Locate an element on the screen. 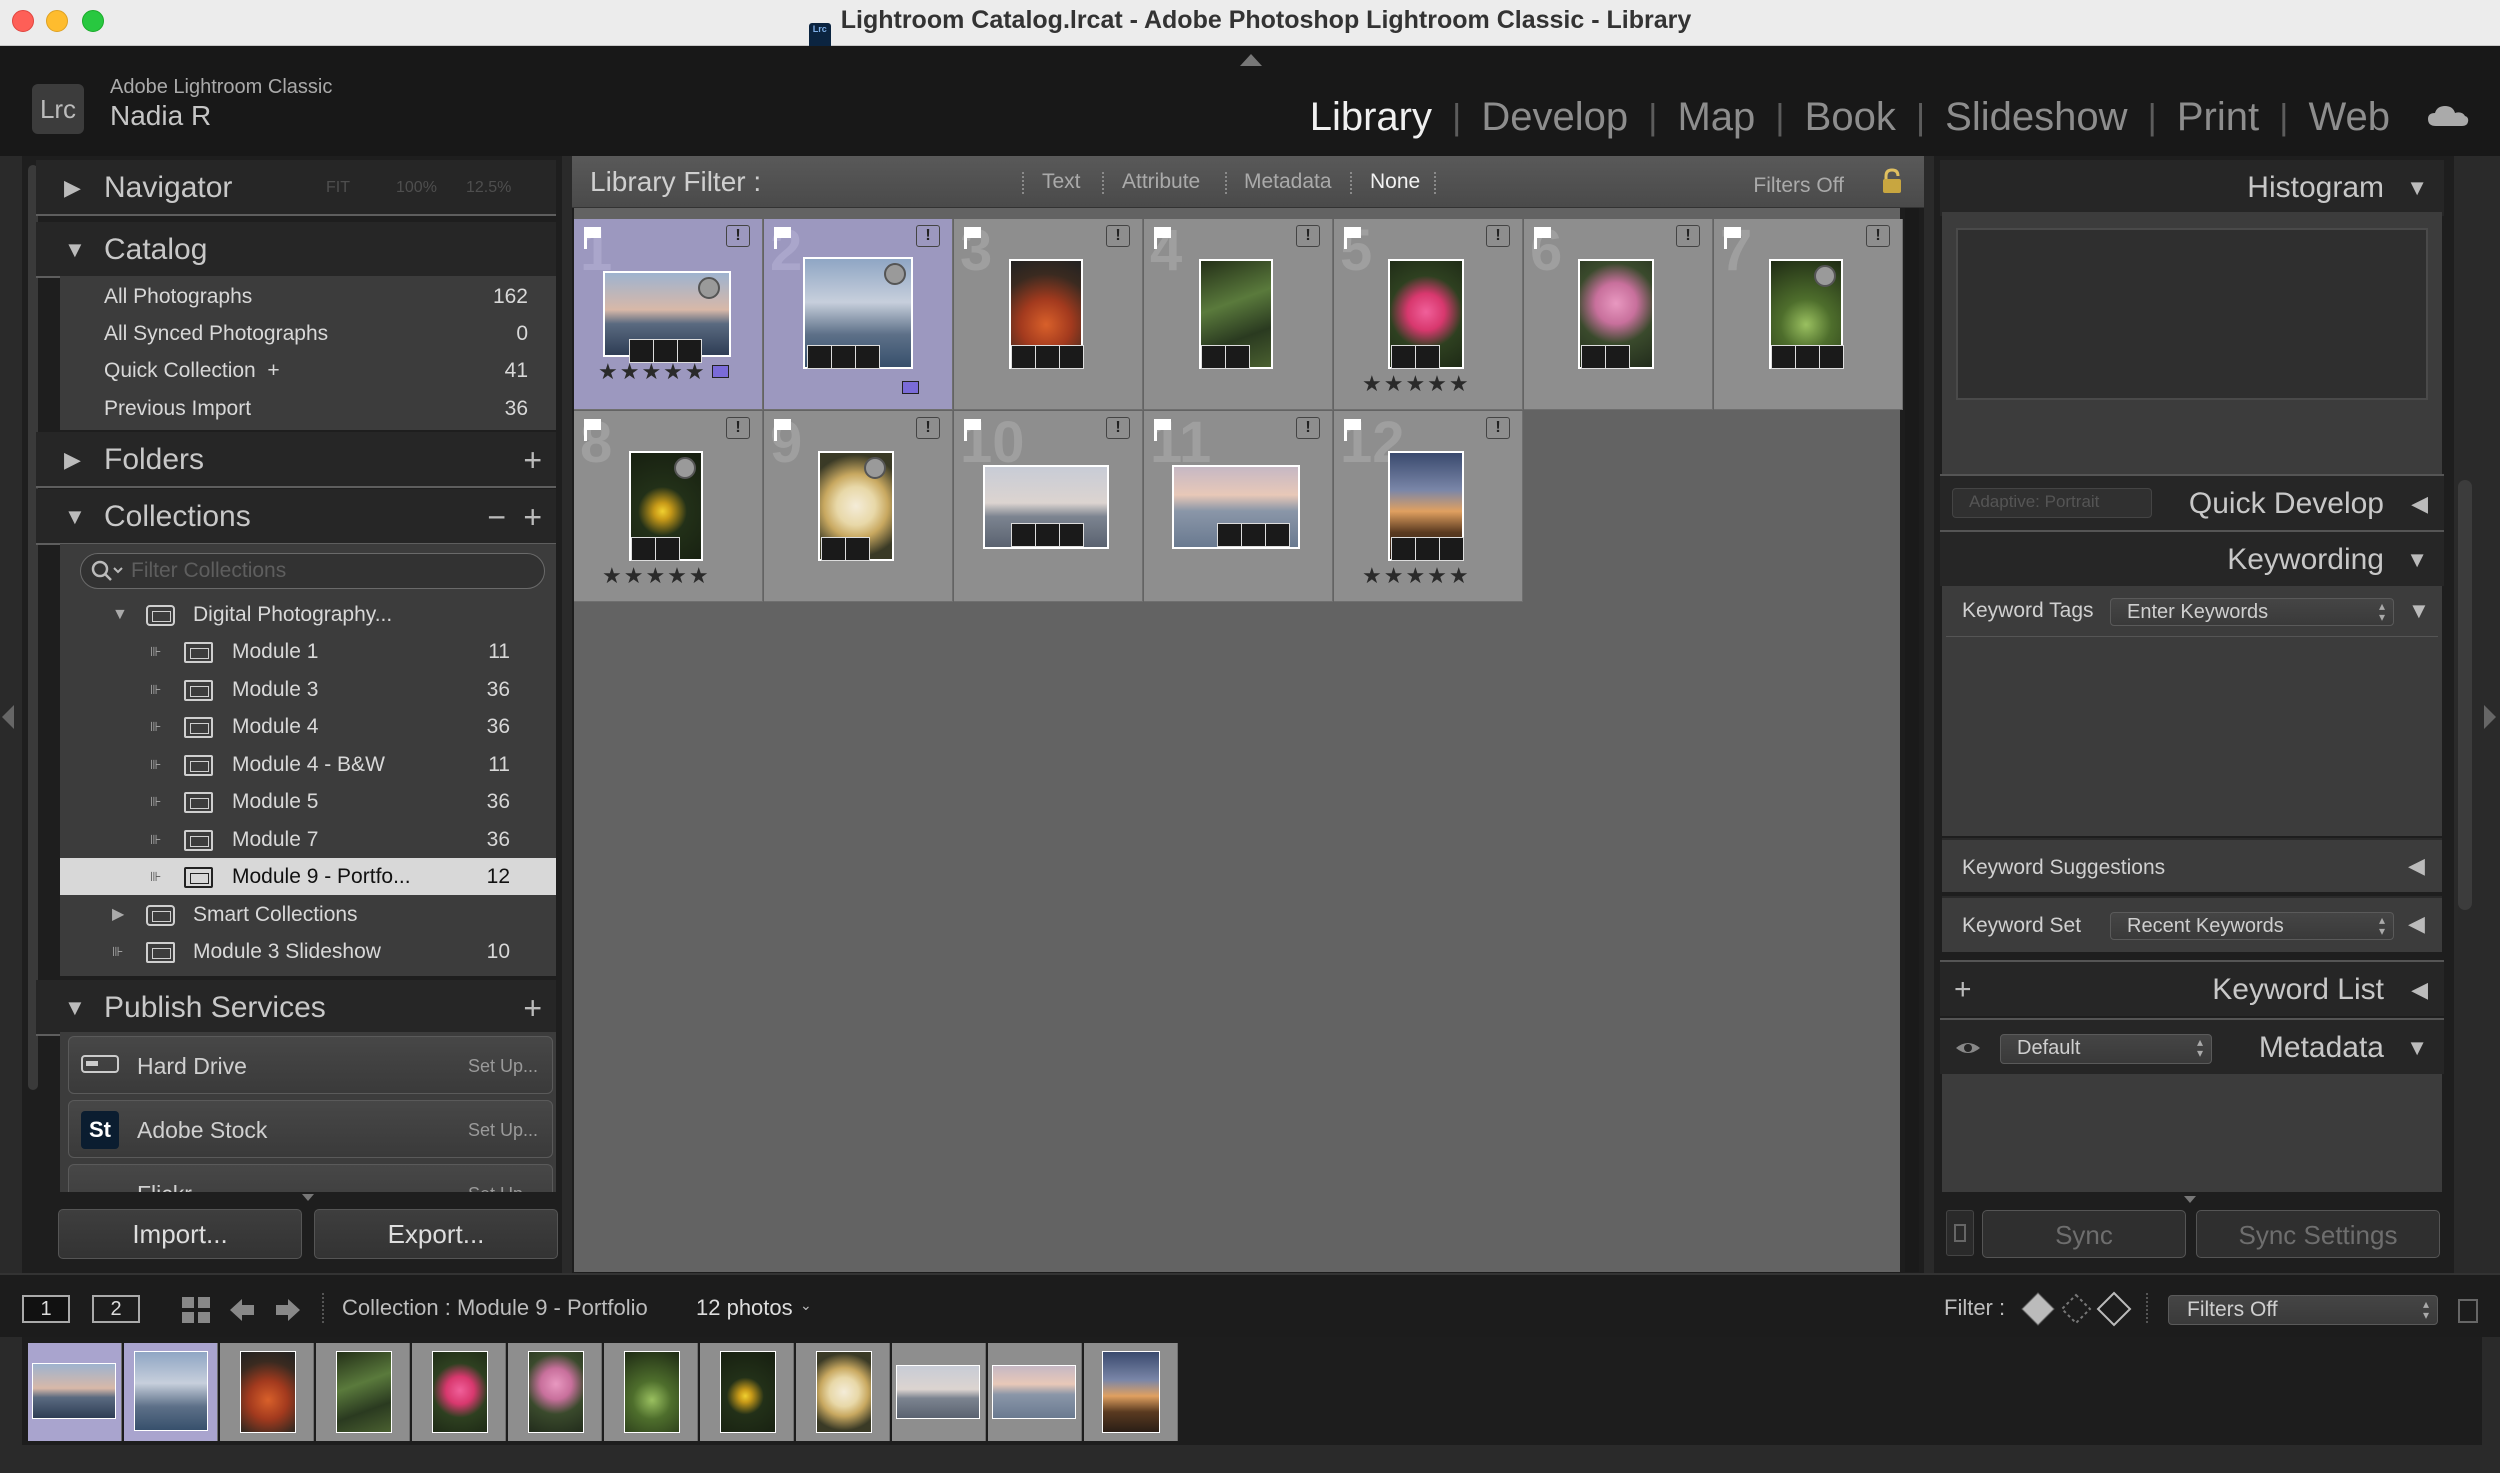  lock-icon is located at coordinates (1892, 181).